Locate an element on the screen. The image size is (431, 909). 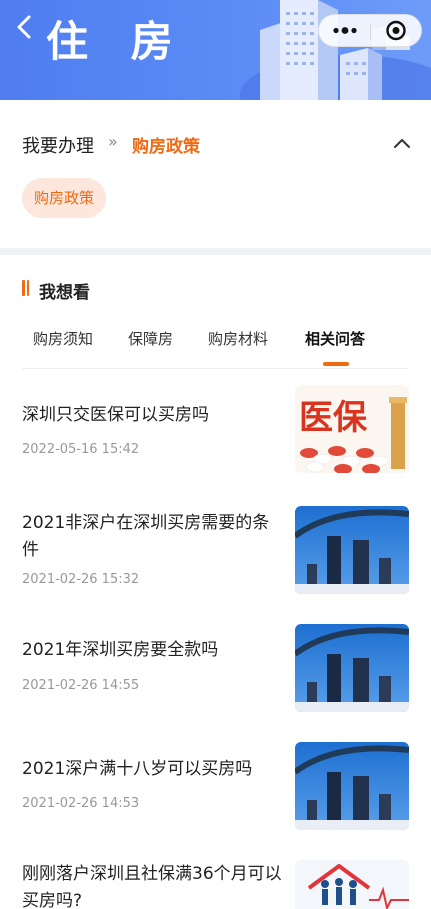
article-thumbnail: 医保 is located at coordinates (352, 429).